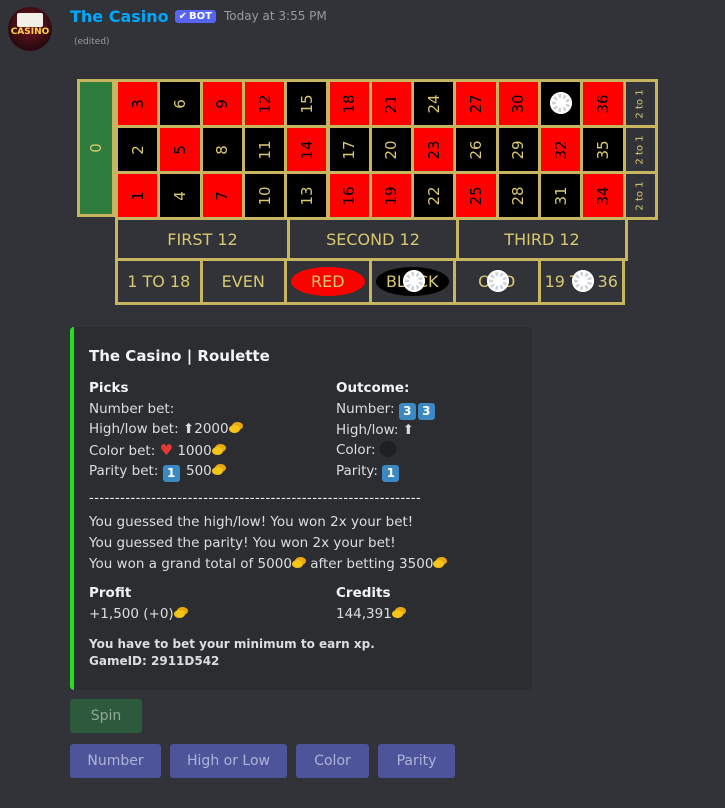 The image size is (725, 808). I want to click on board-cell-number: 25, so click(476, 195).